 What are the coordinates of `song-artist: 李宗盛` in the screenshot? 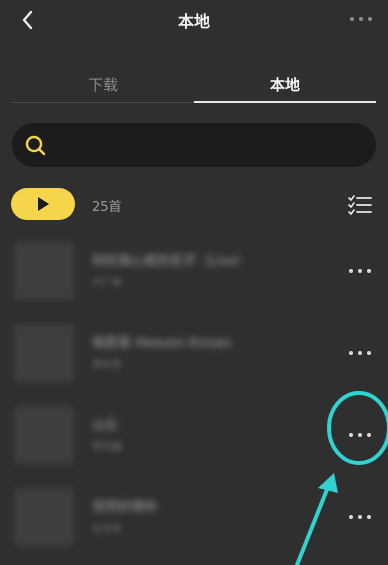 It's located at (107, 447).